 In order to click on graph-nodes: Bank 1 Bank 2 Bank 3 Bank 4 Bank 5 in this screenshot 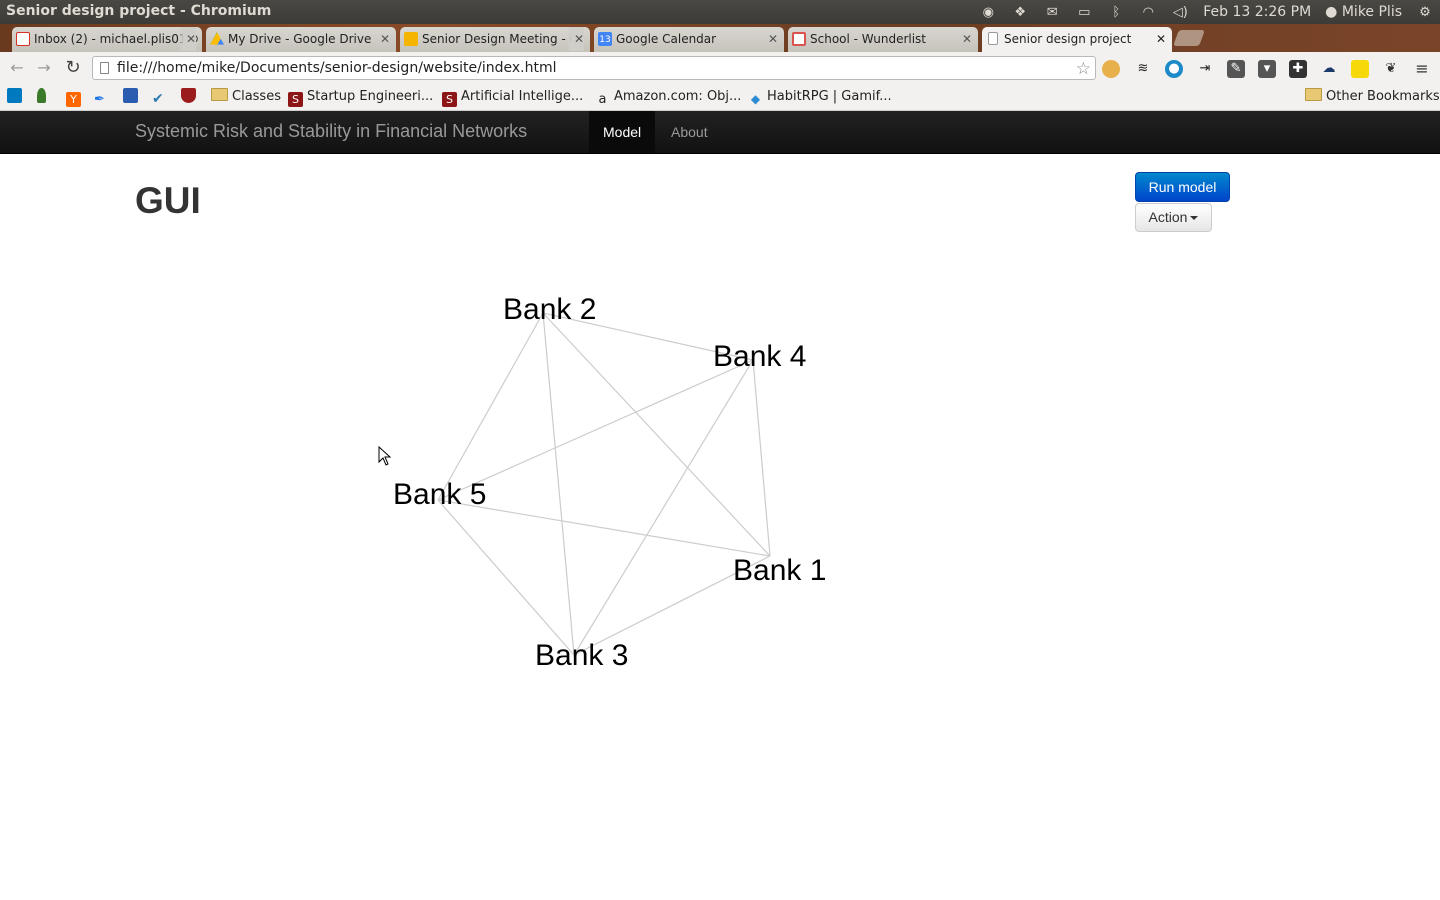, I will do `click(609, 482)`.